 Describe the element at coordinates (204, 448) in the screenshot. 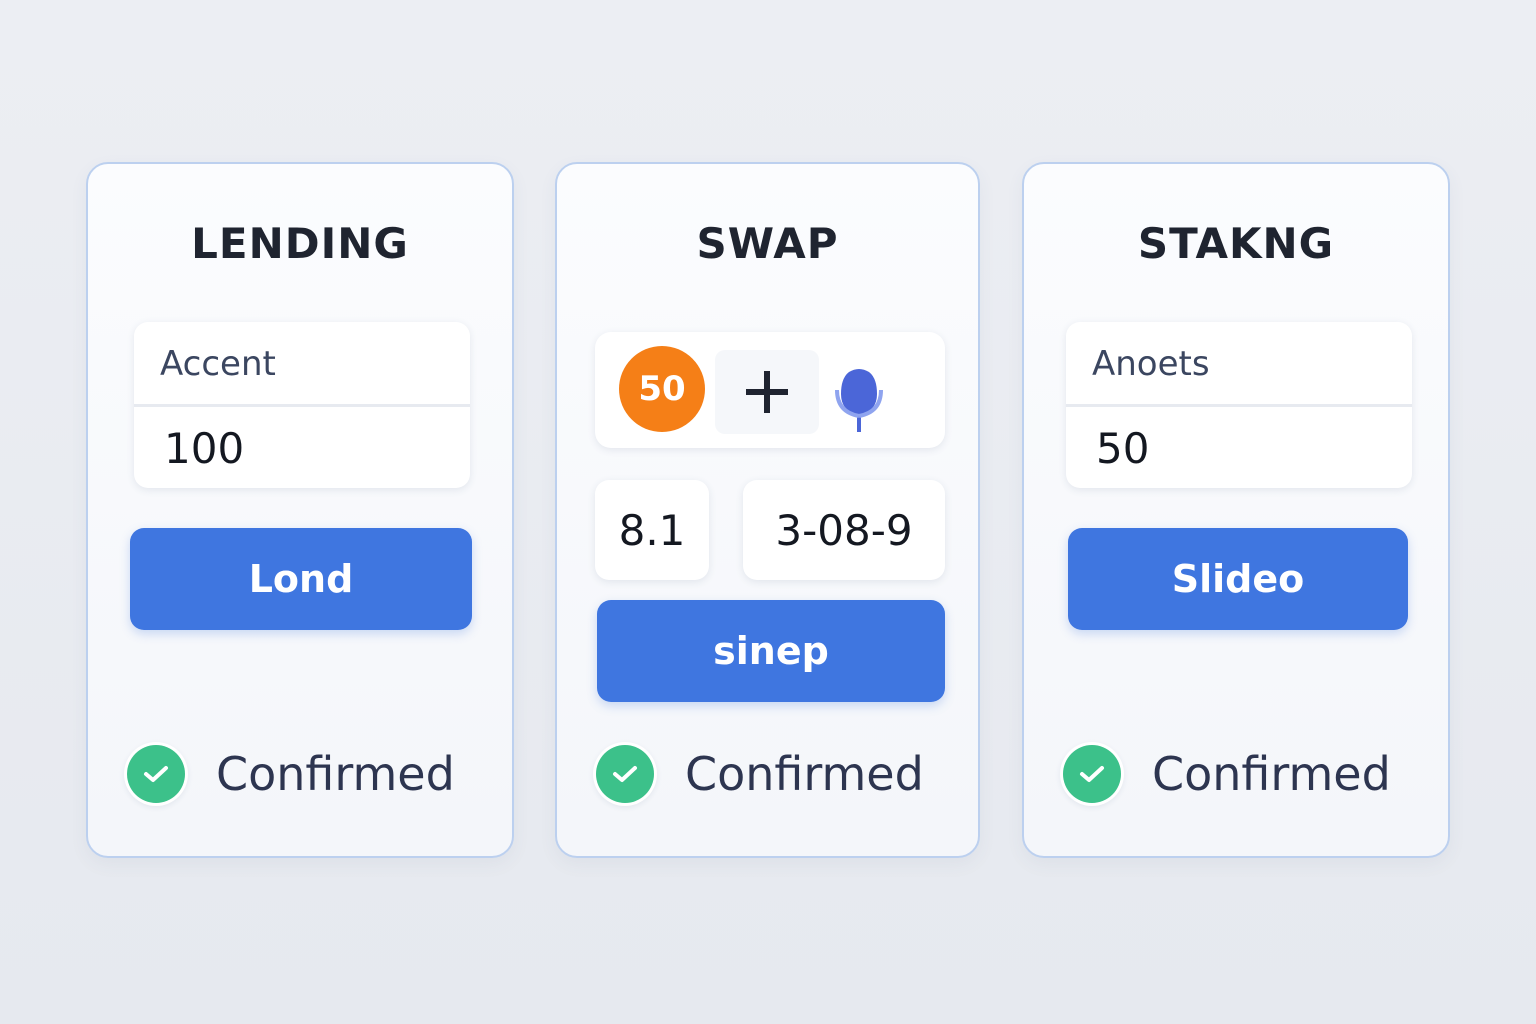

I see `amount-field-value: 100` at that location.